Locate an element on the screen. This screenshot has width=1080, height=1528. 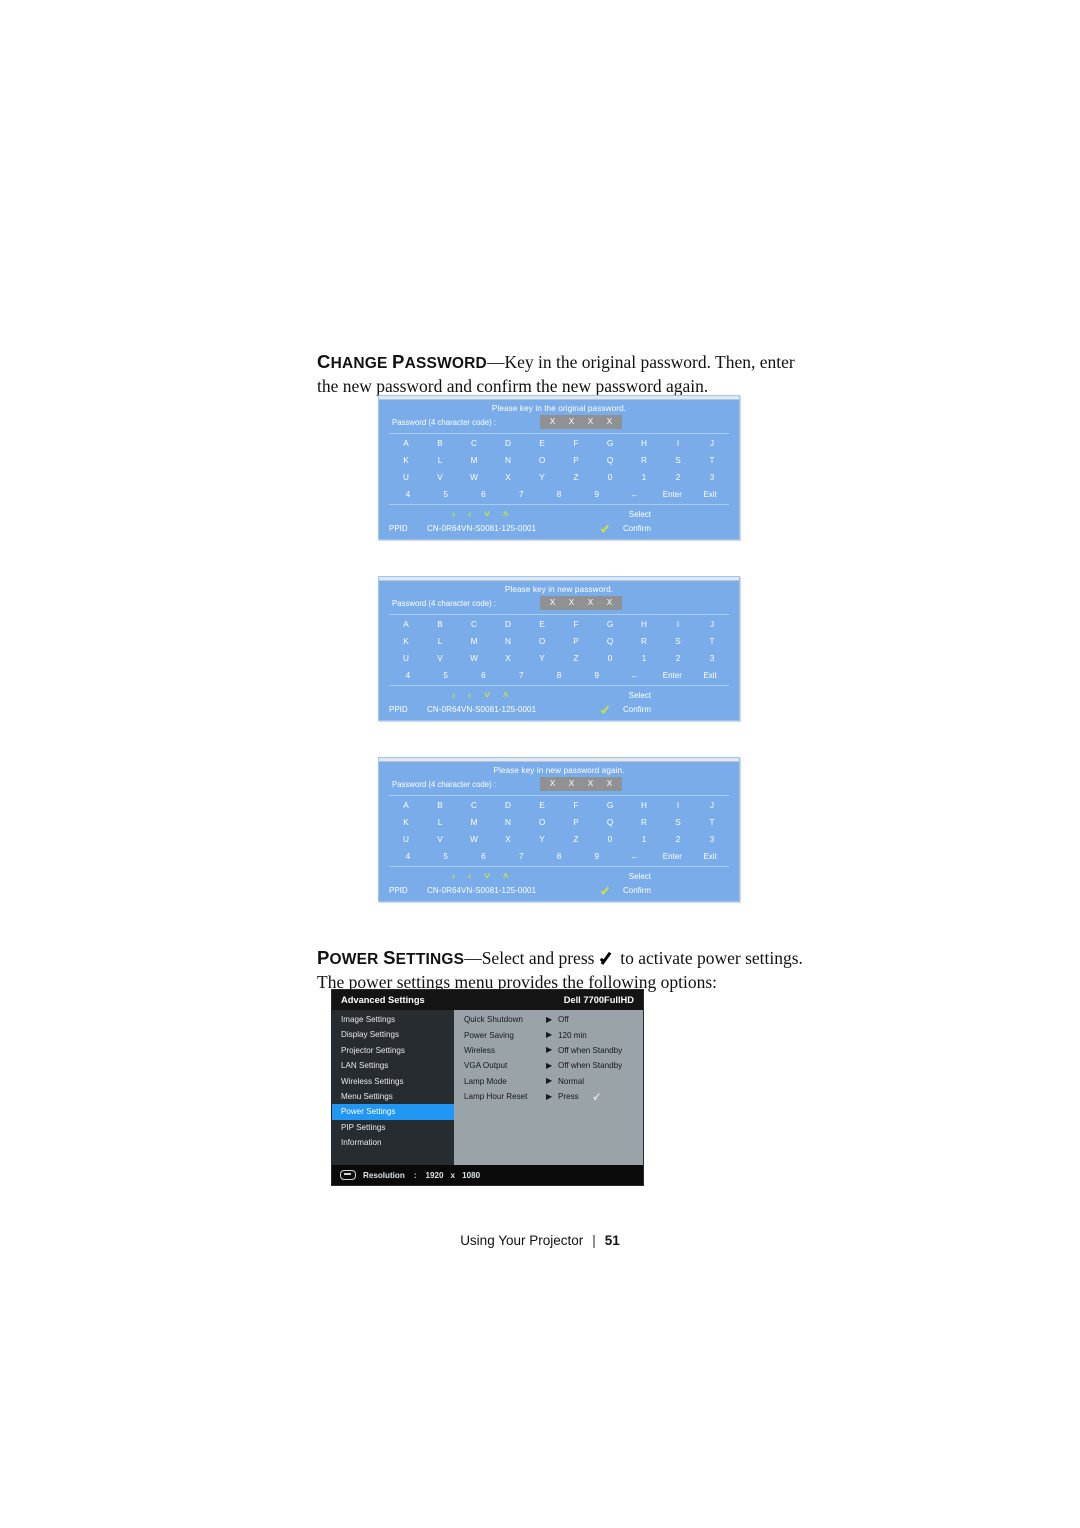
key-x: X is located at coordinates (508, 658).